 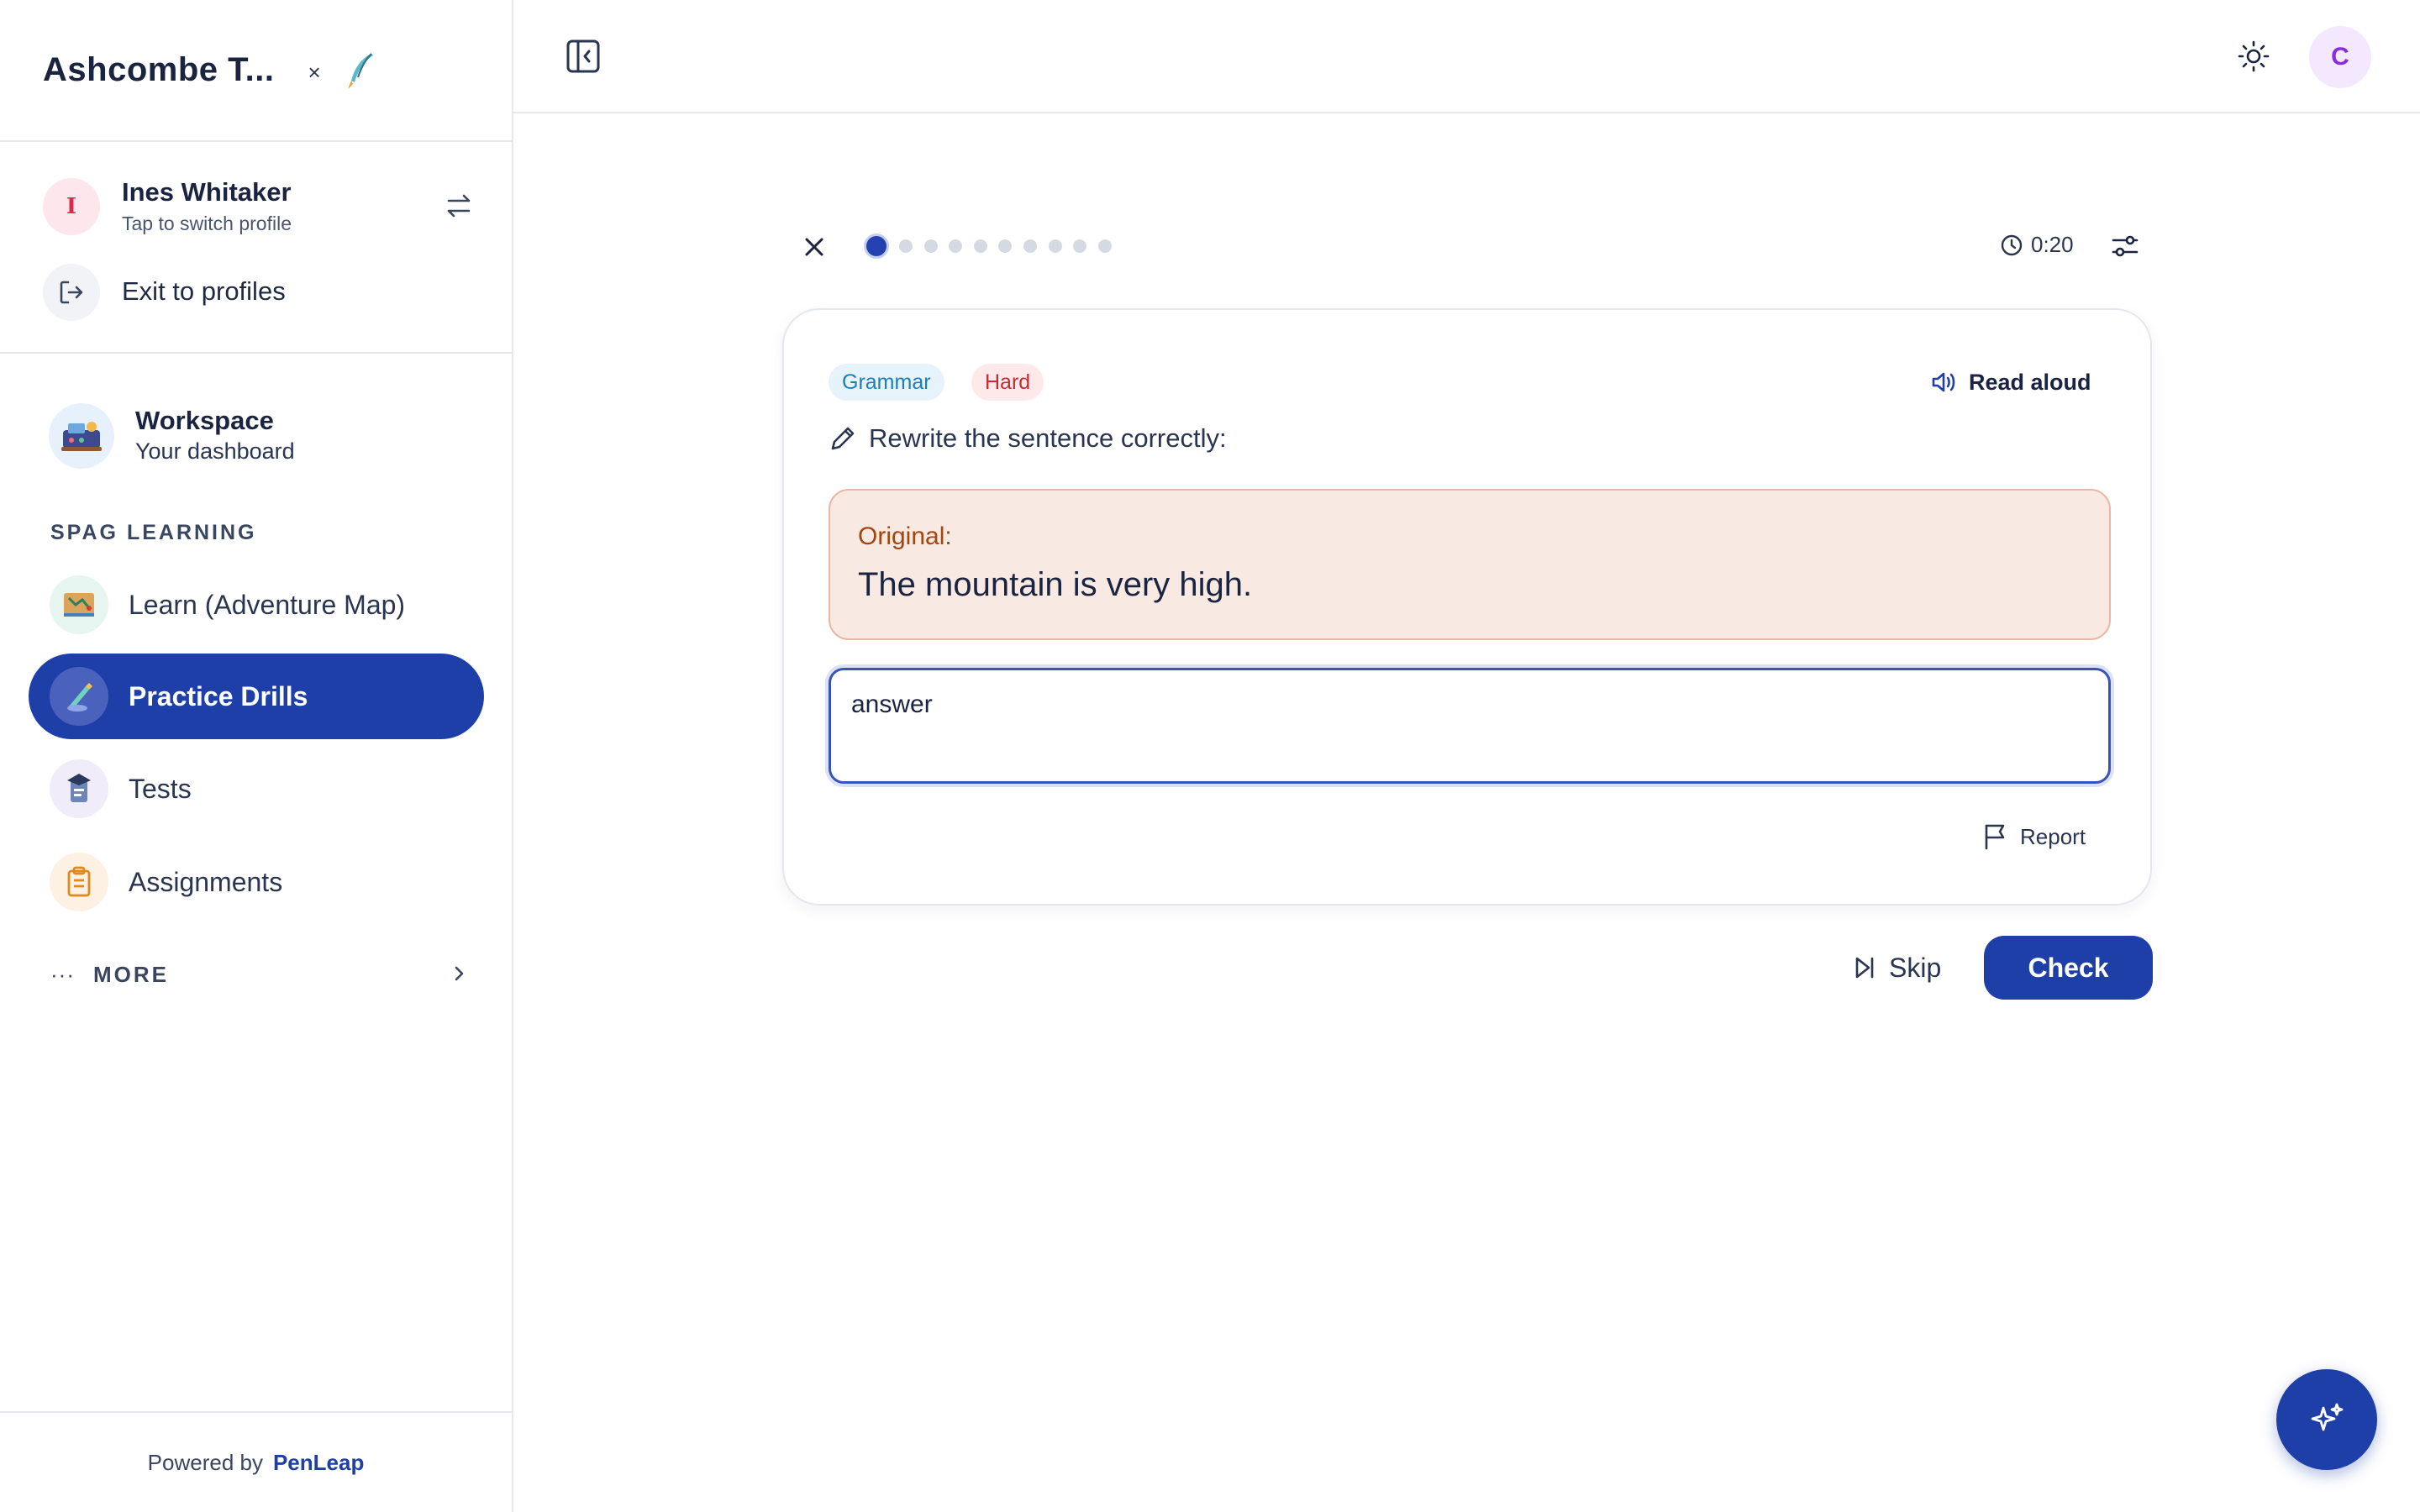 What do you see at coordinates (2030, 382) in the screenshot?
I see `read-aloud-label: Read aloud` at bounding box center [2030, 382].